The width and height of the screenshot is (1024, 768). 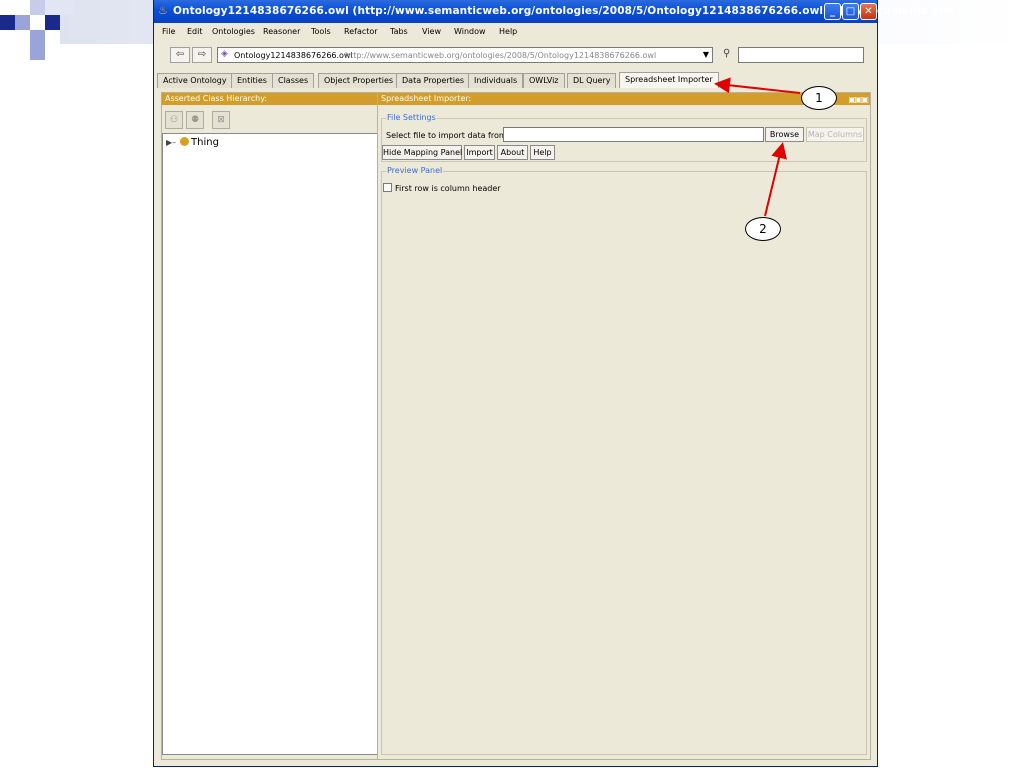 What do you see at coordinates (763, 229) in the screenshot?
I see `callout-2: 2` at bounding box center [763, 229].